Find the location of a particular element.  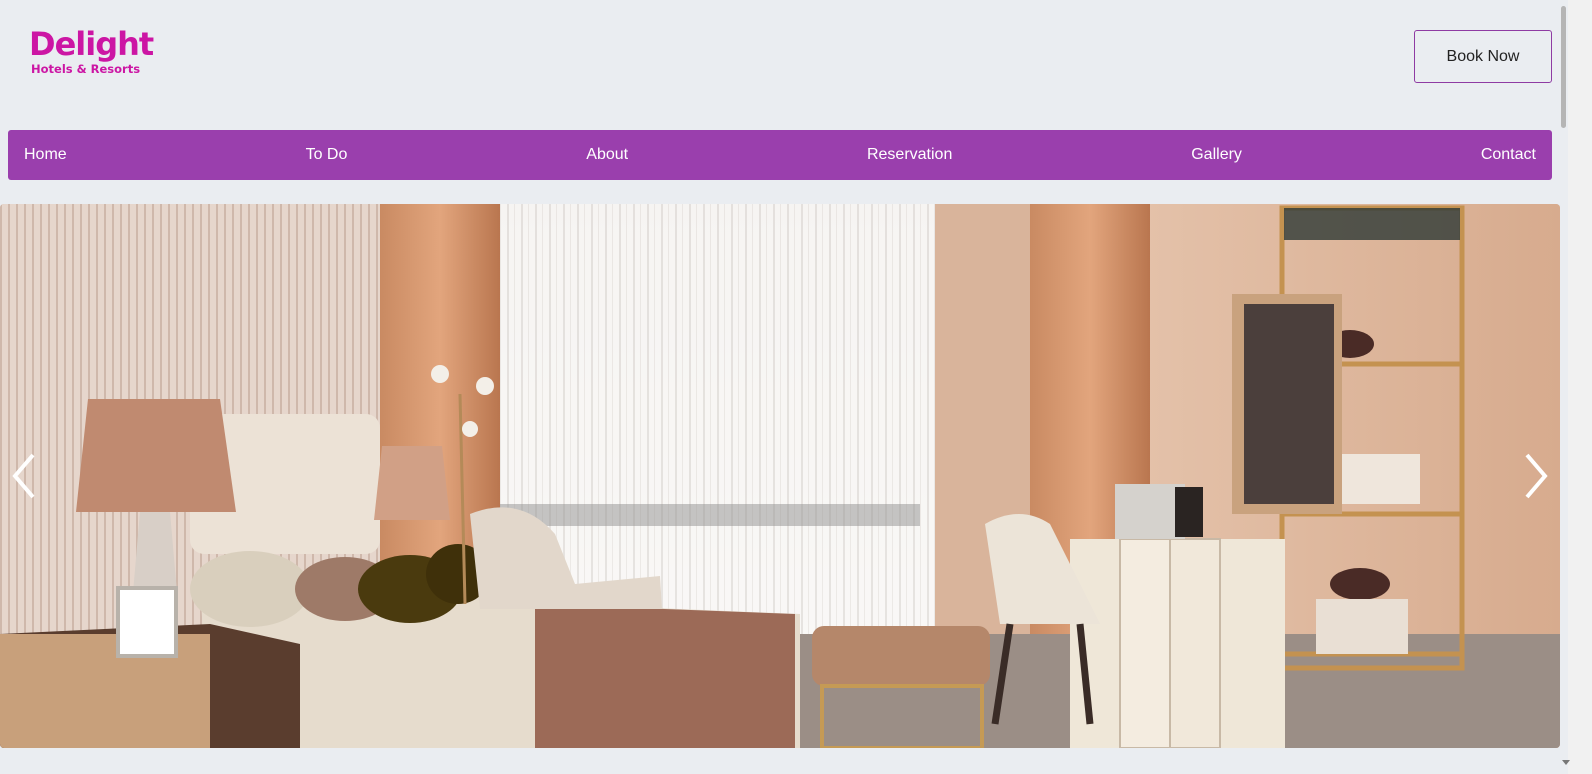

scrollbar-thumb is located at coordinates (1563, 67).